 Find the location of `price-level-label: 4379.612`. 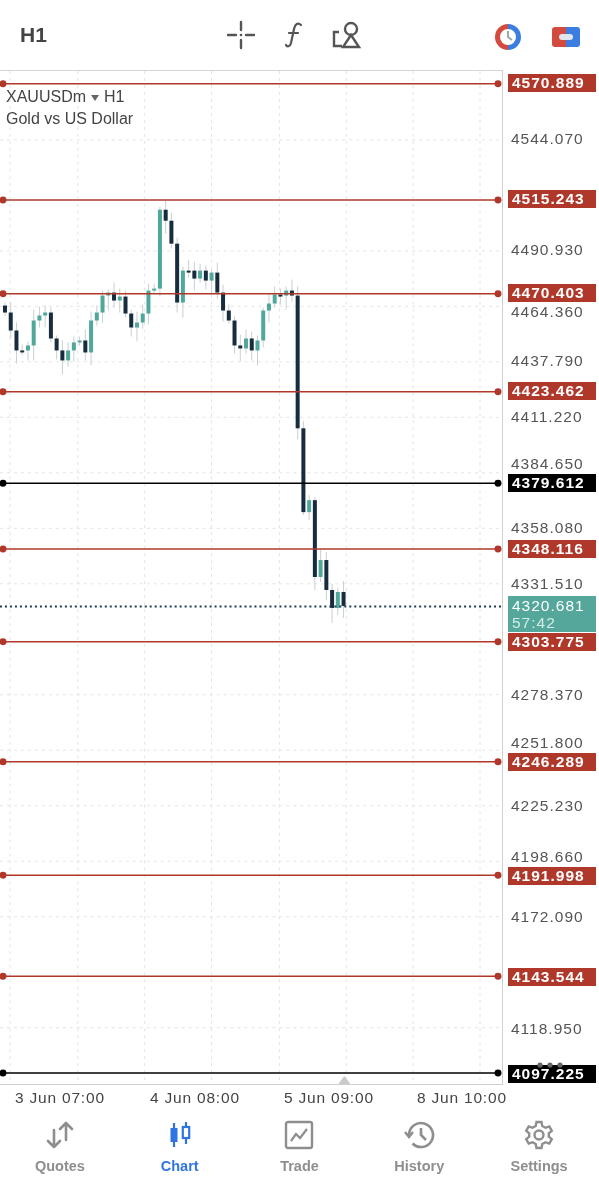

price-level-label: 4379.612 is located at coordinates (552, 483).